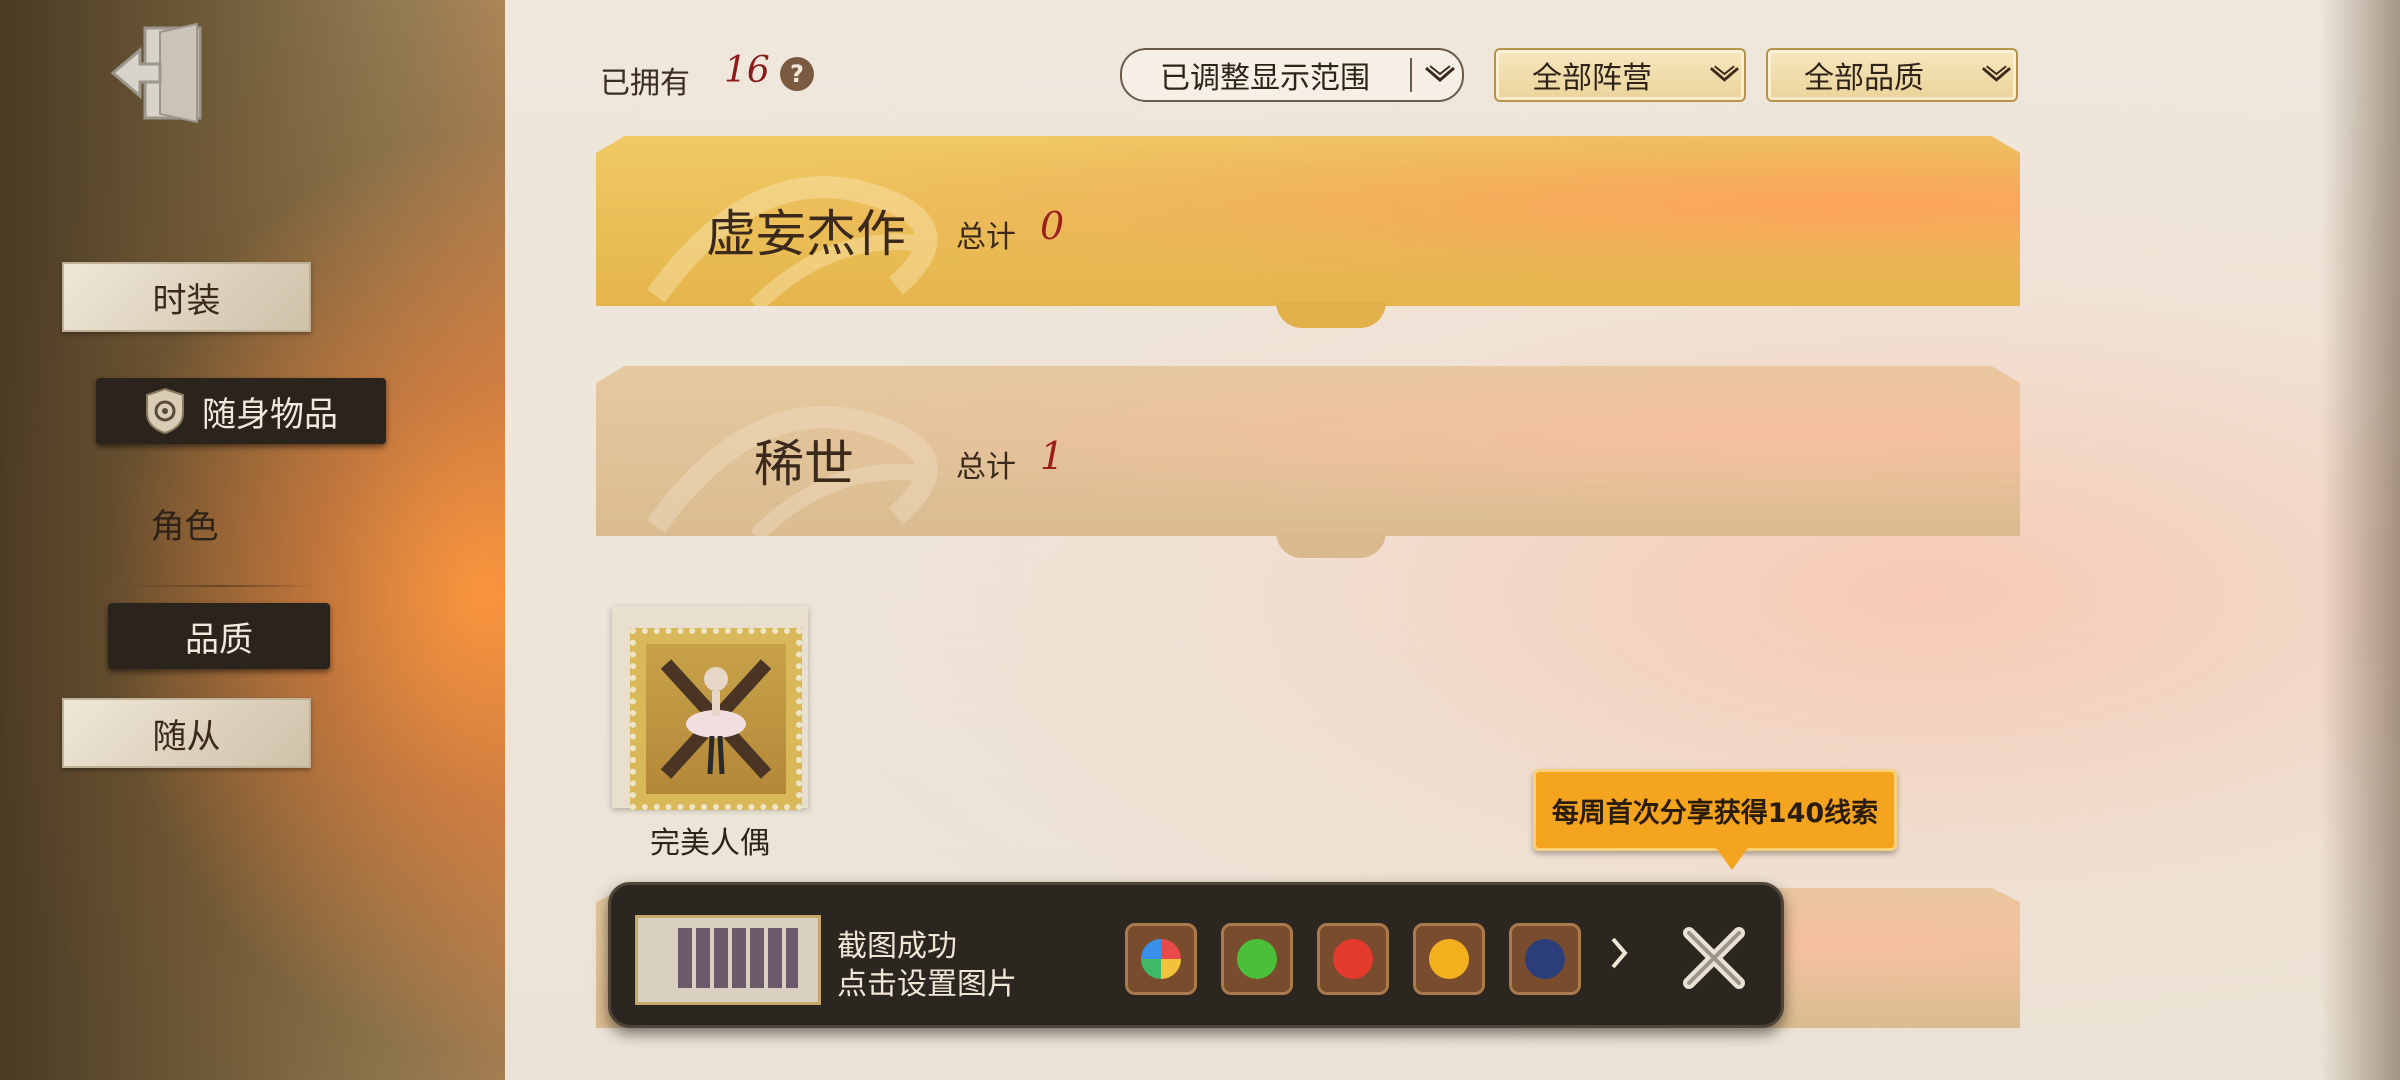 This screenshot has width=2400, height=1080. I want to click on share-reward-bubble: 每周首次分享获得140线索, so click(1715, 819).